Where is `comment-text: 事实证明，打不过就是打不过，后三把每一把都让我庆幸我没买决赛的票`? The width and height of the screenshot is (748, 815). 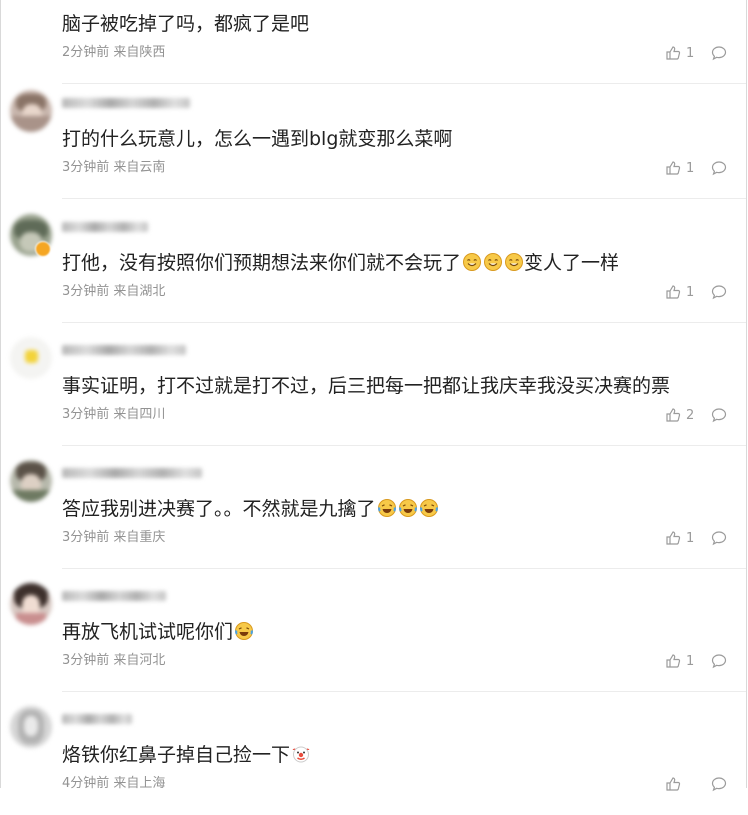
comment-text: 事实证明，打不过就是打不过，后三把每一把都让我庆幸我没买决赛的票 is located at coordinates (366, 386).